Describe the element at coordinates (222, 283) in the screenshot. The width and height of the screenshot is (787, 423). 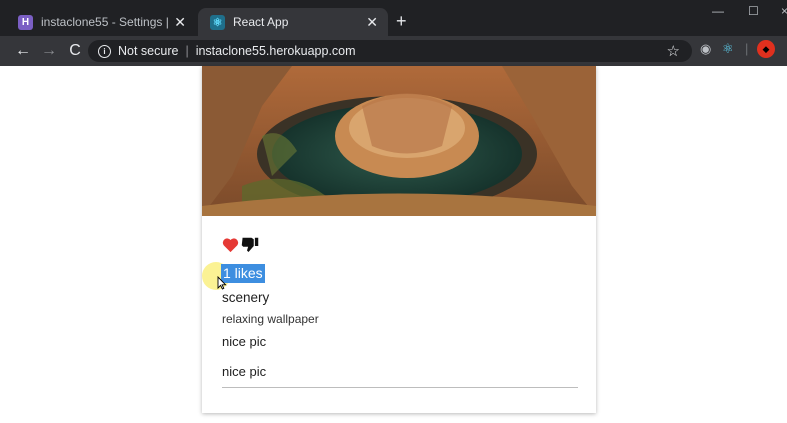
I see `mouse-cursor-icon` at that location.